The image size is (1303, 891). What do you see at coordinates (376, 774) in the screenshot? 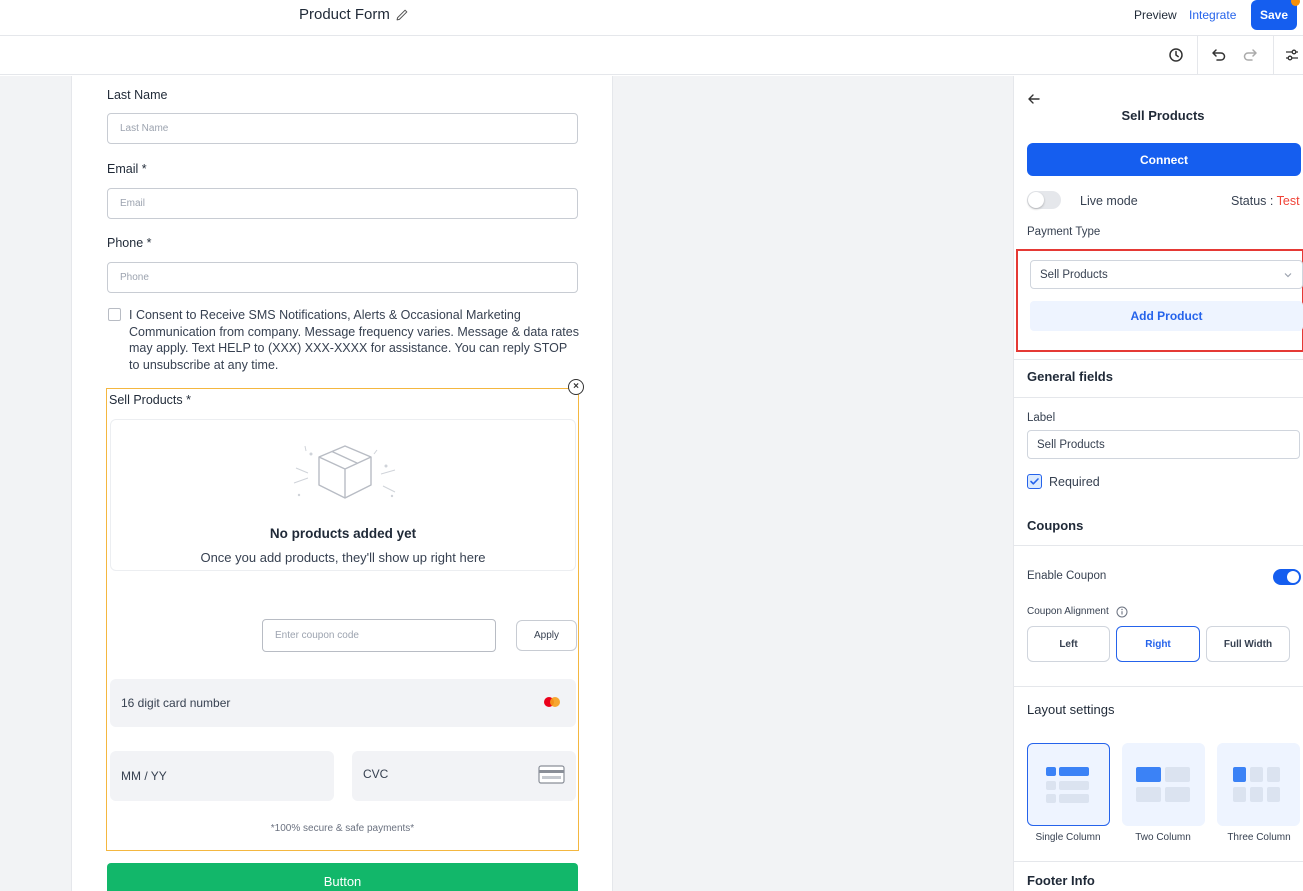
I see `cvc-placeholder: CVC` at bounding box center [376, 774].